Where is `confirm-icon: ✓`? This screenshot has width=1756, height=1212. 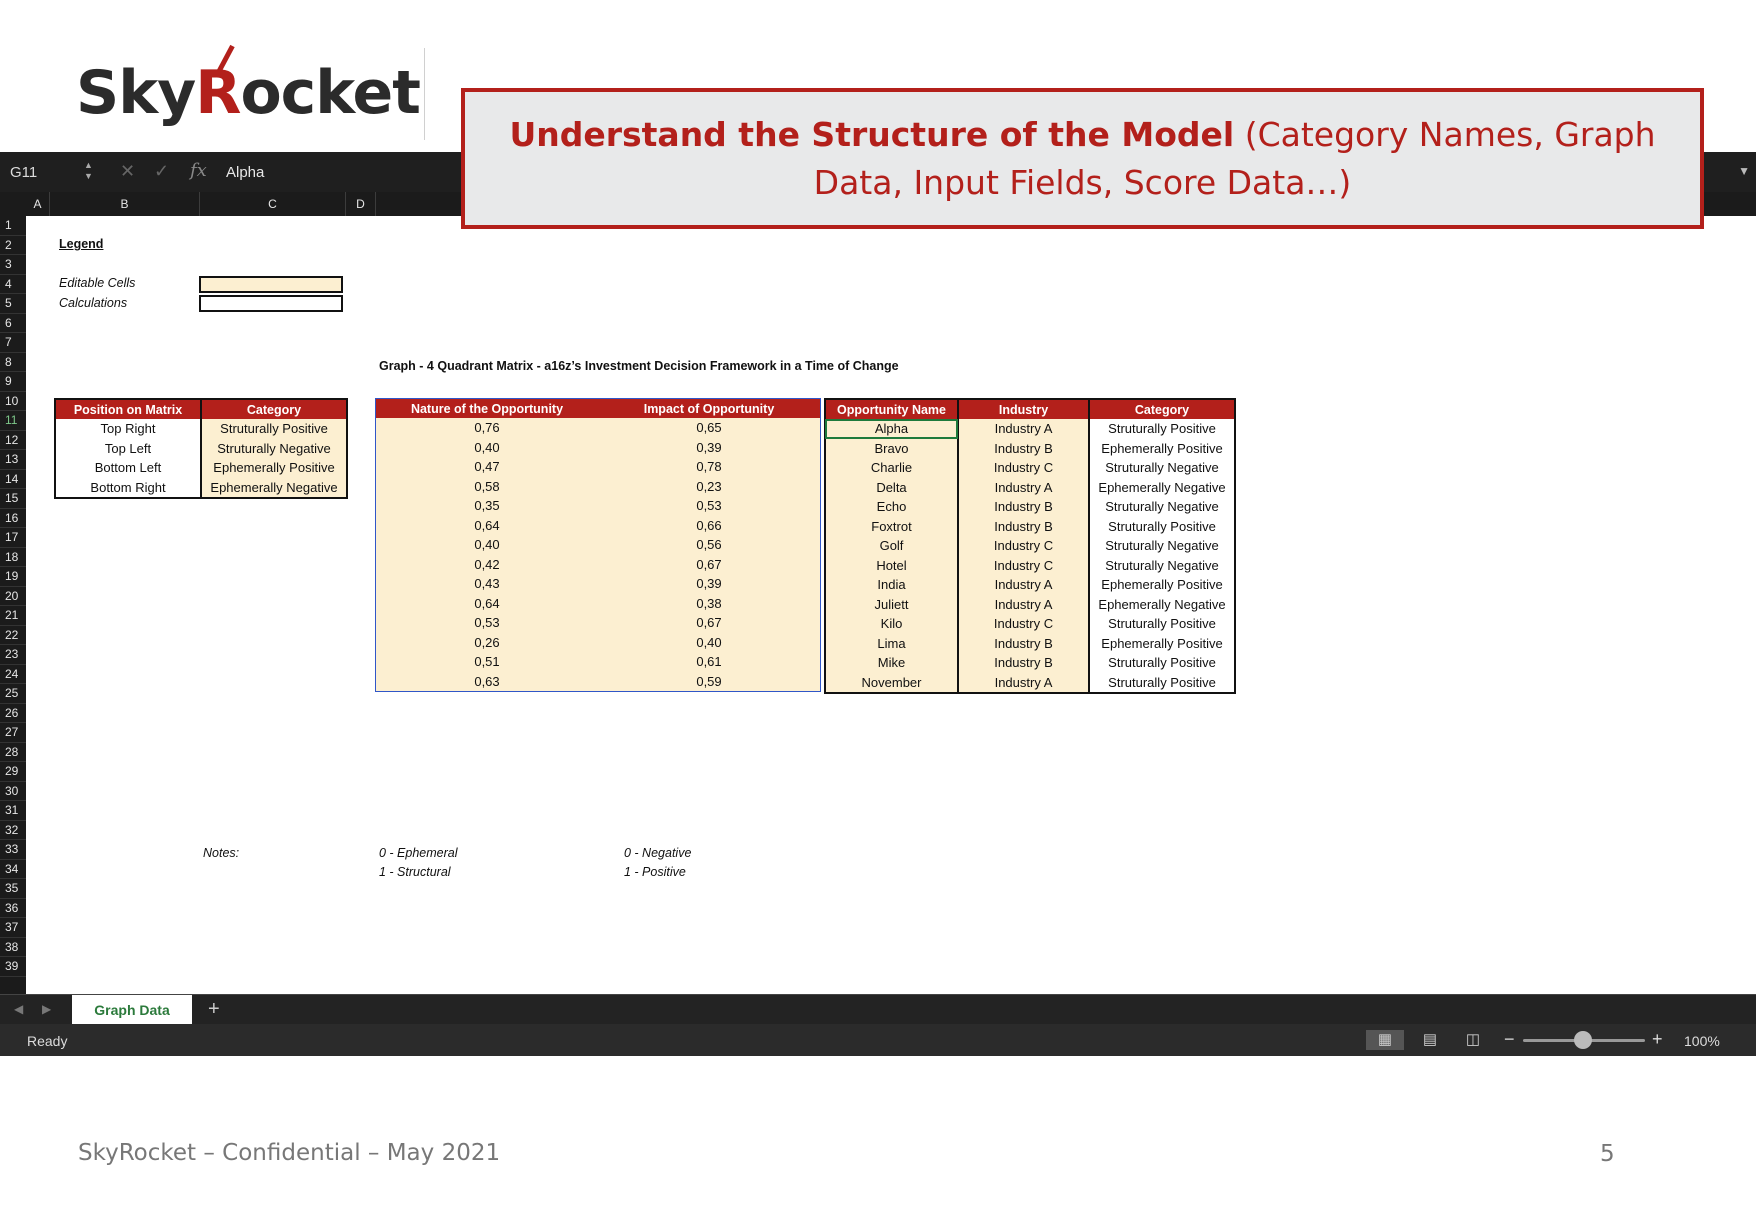
confirm-icon: ✓ is located at coordinates (161, 171).